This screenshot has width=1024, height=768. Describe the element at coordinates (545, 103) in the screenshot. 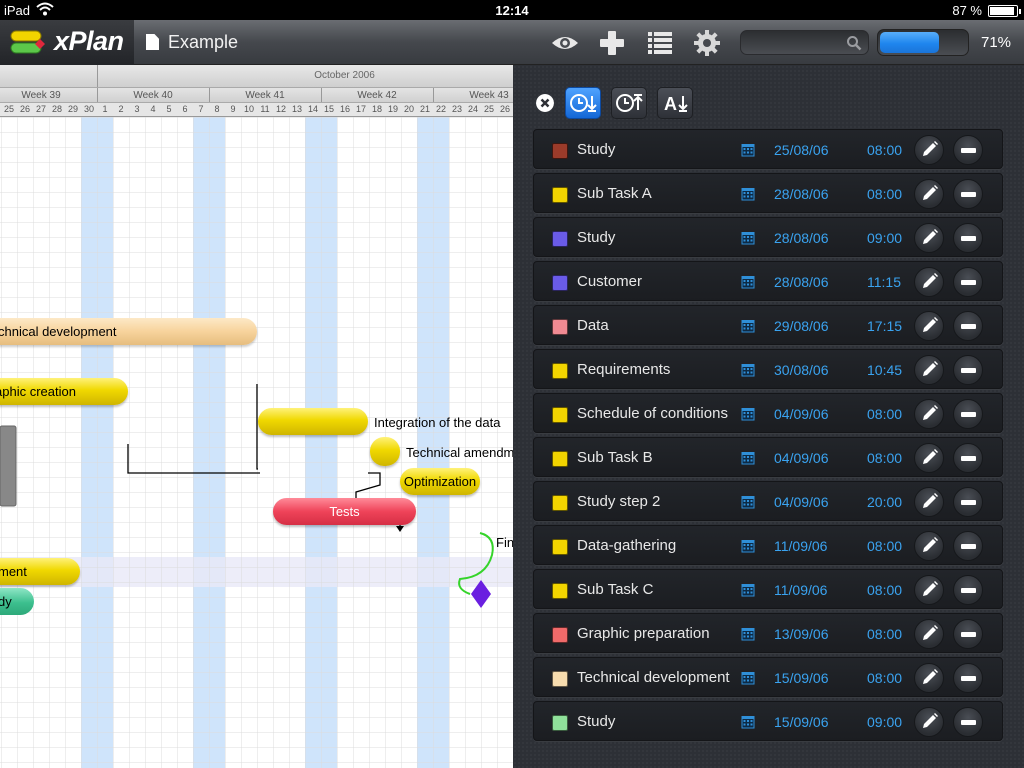

I see `close-icon` at that location.